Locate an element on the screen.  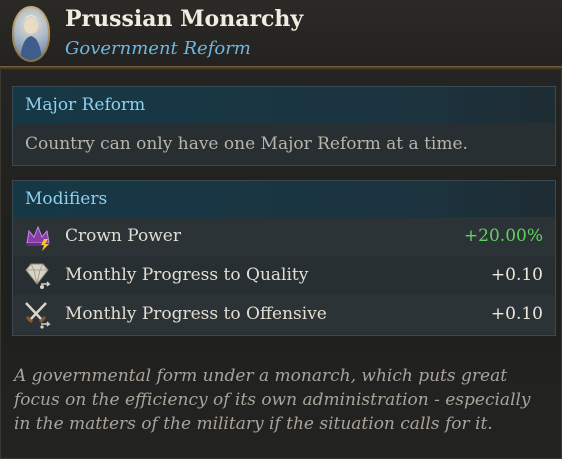
monarch-portrait-icon is located at coordinates (31, 34).